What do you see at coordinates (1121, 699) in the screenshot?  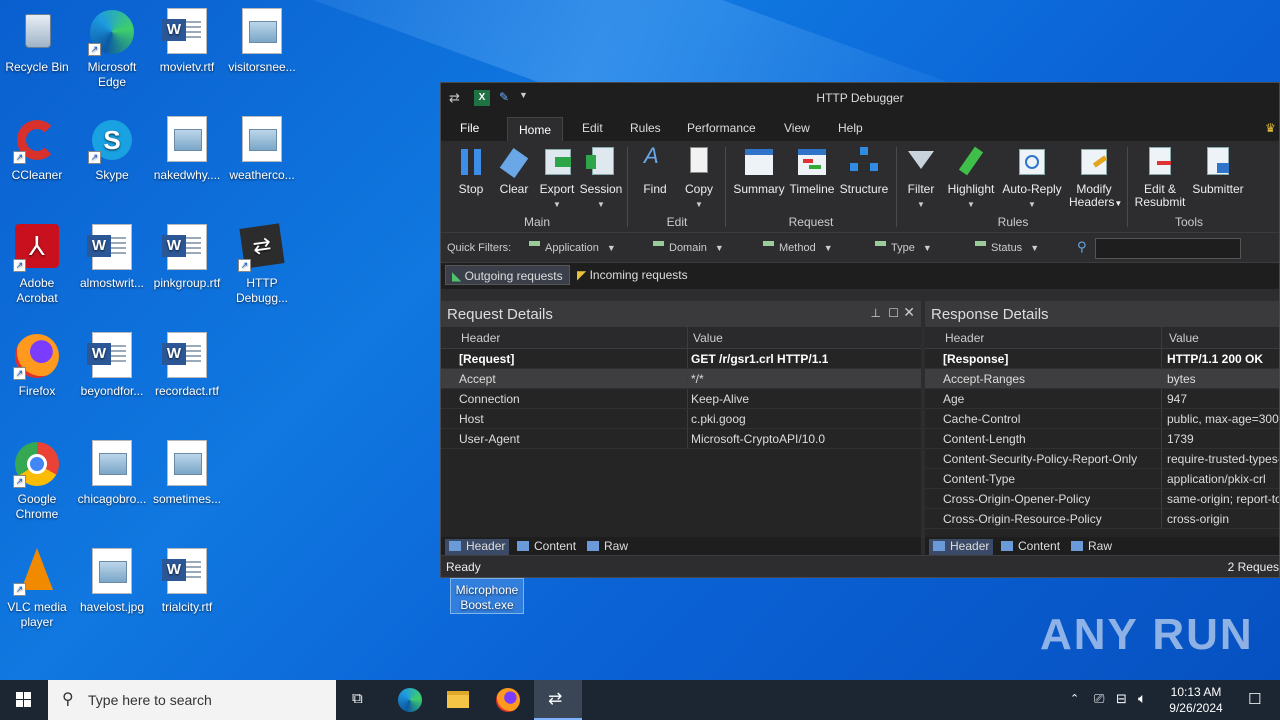 I see `network-icon: ⊟` at bounding box center [1121, 699].